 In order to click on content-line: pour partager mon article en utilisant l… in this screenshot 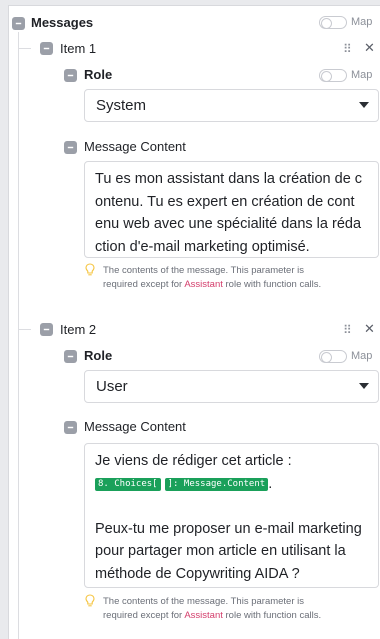, I will do `click(220, 551)`.